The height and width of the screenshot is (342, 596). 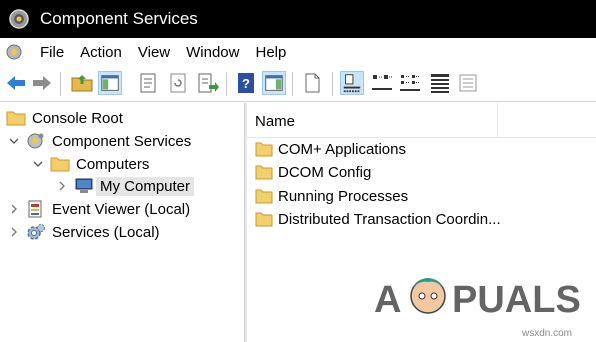 What do you see at coordinates (208, 83) in the screenshot?
I see `export-list-icon` at bounding box center [208, 83].